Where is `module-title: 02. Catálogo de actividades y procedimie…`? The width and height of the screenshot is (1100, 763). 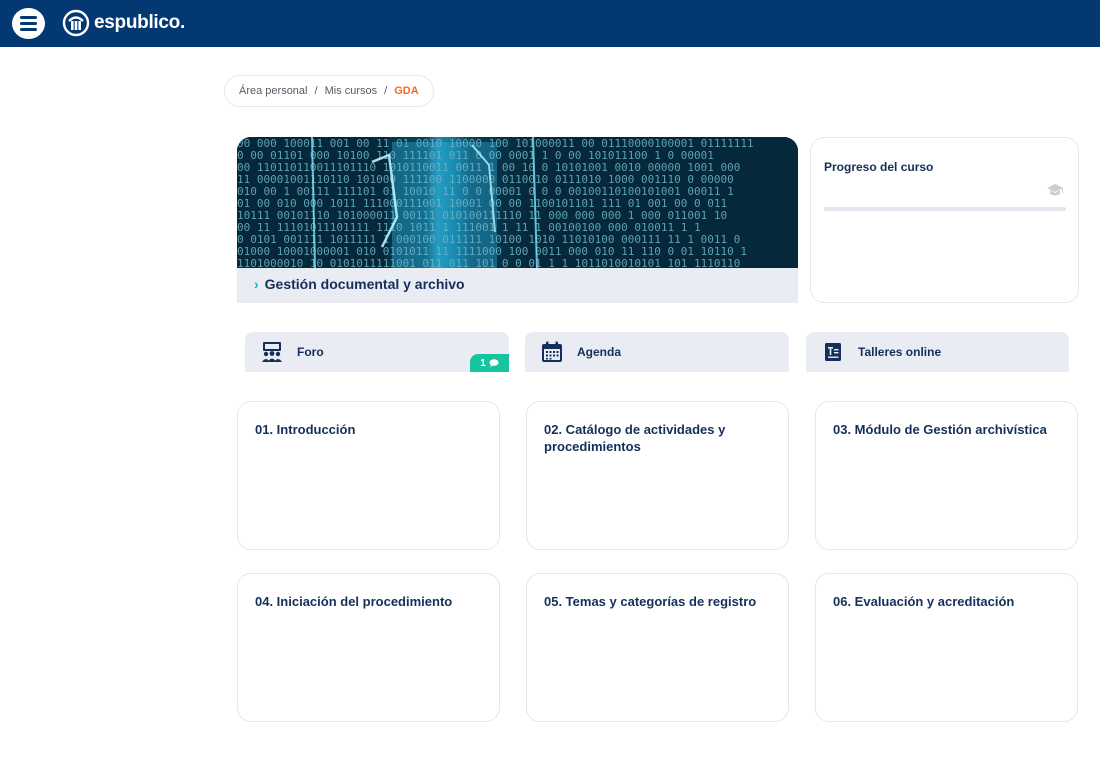
module-title: 02. Catálogo de actividades y procedimie… is located at coordinates (635, 438).